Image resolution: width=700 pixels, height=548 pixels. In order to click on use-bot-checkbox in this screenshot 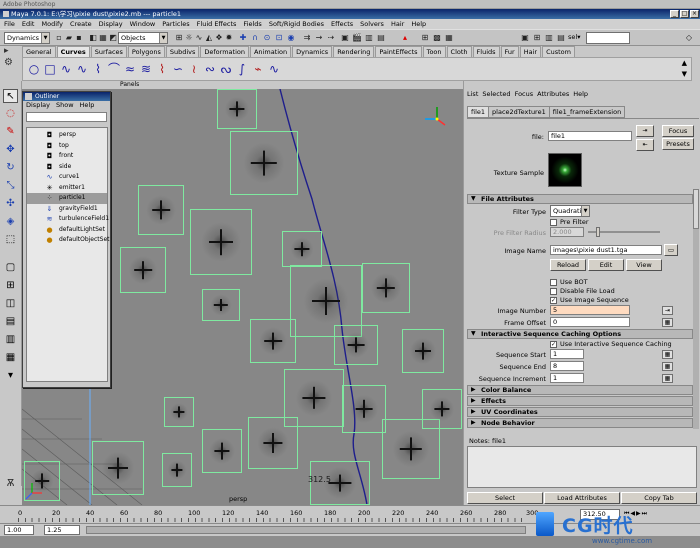, I will do `click(553, 282)`.